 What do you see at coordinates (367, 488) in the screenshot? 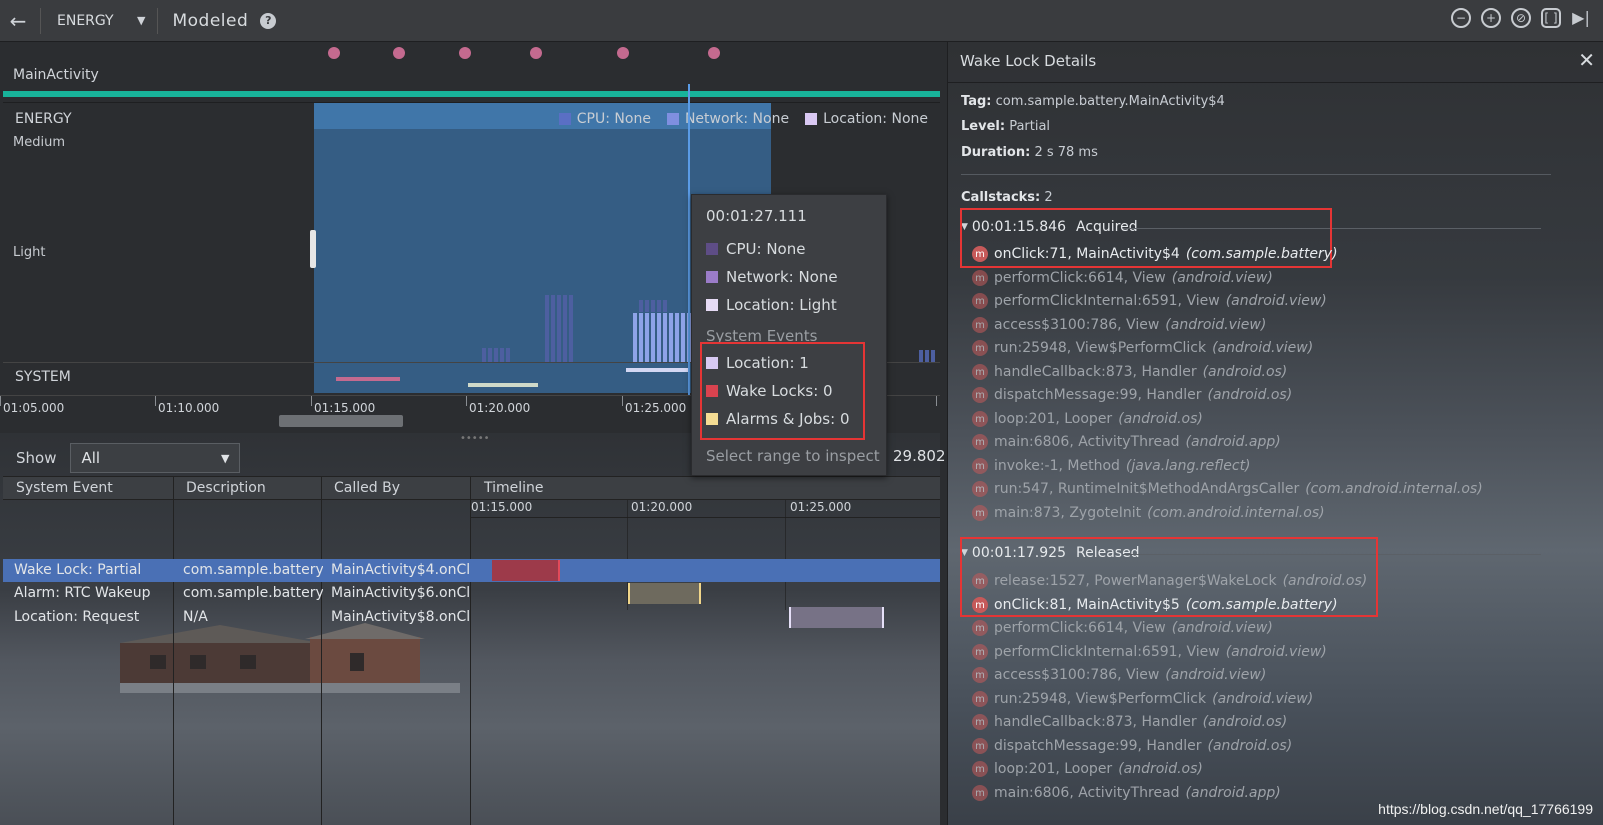
I see `column-header-called-by: Called By` at bounding box center [367, 488].